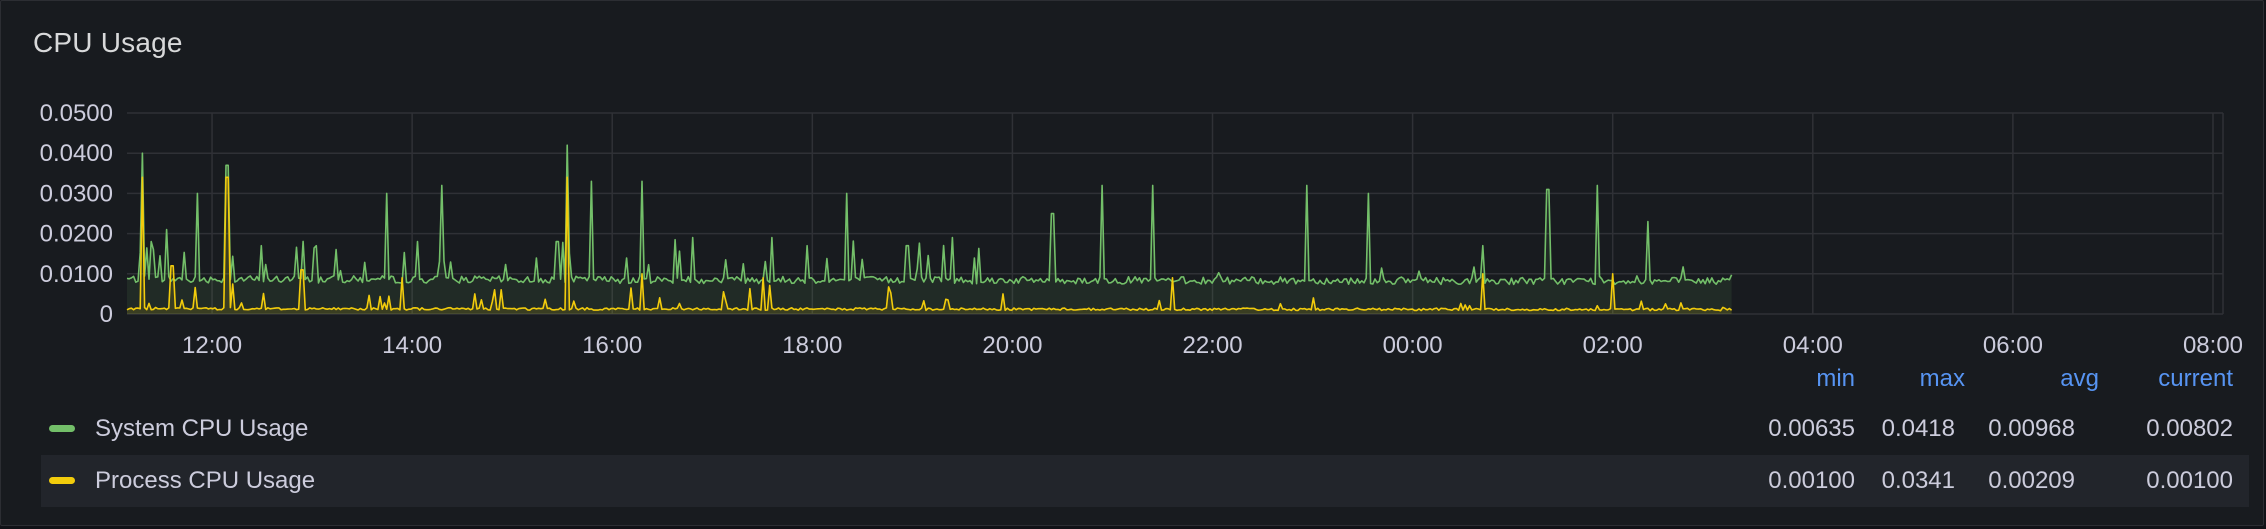 This screenshot has height=529, width=2266. Describe the element at coordinates (76, 214) in the screenshot. I see `y-axis: 0 0.0100 0.0200 0.0300 0.0400 0.0500` at that location.